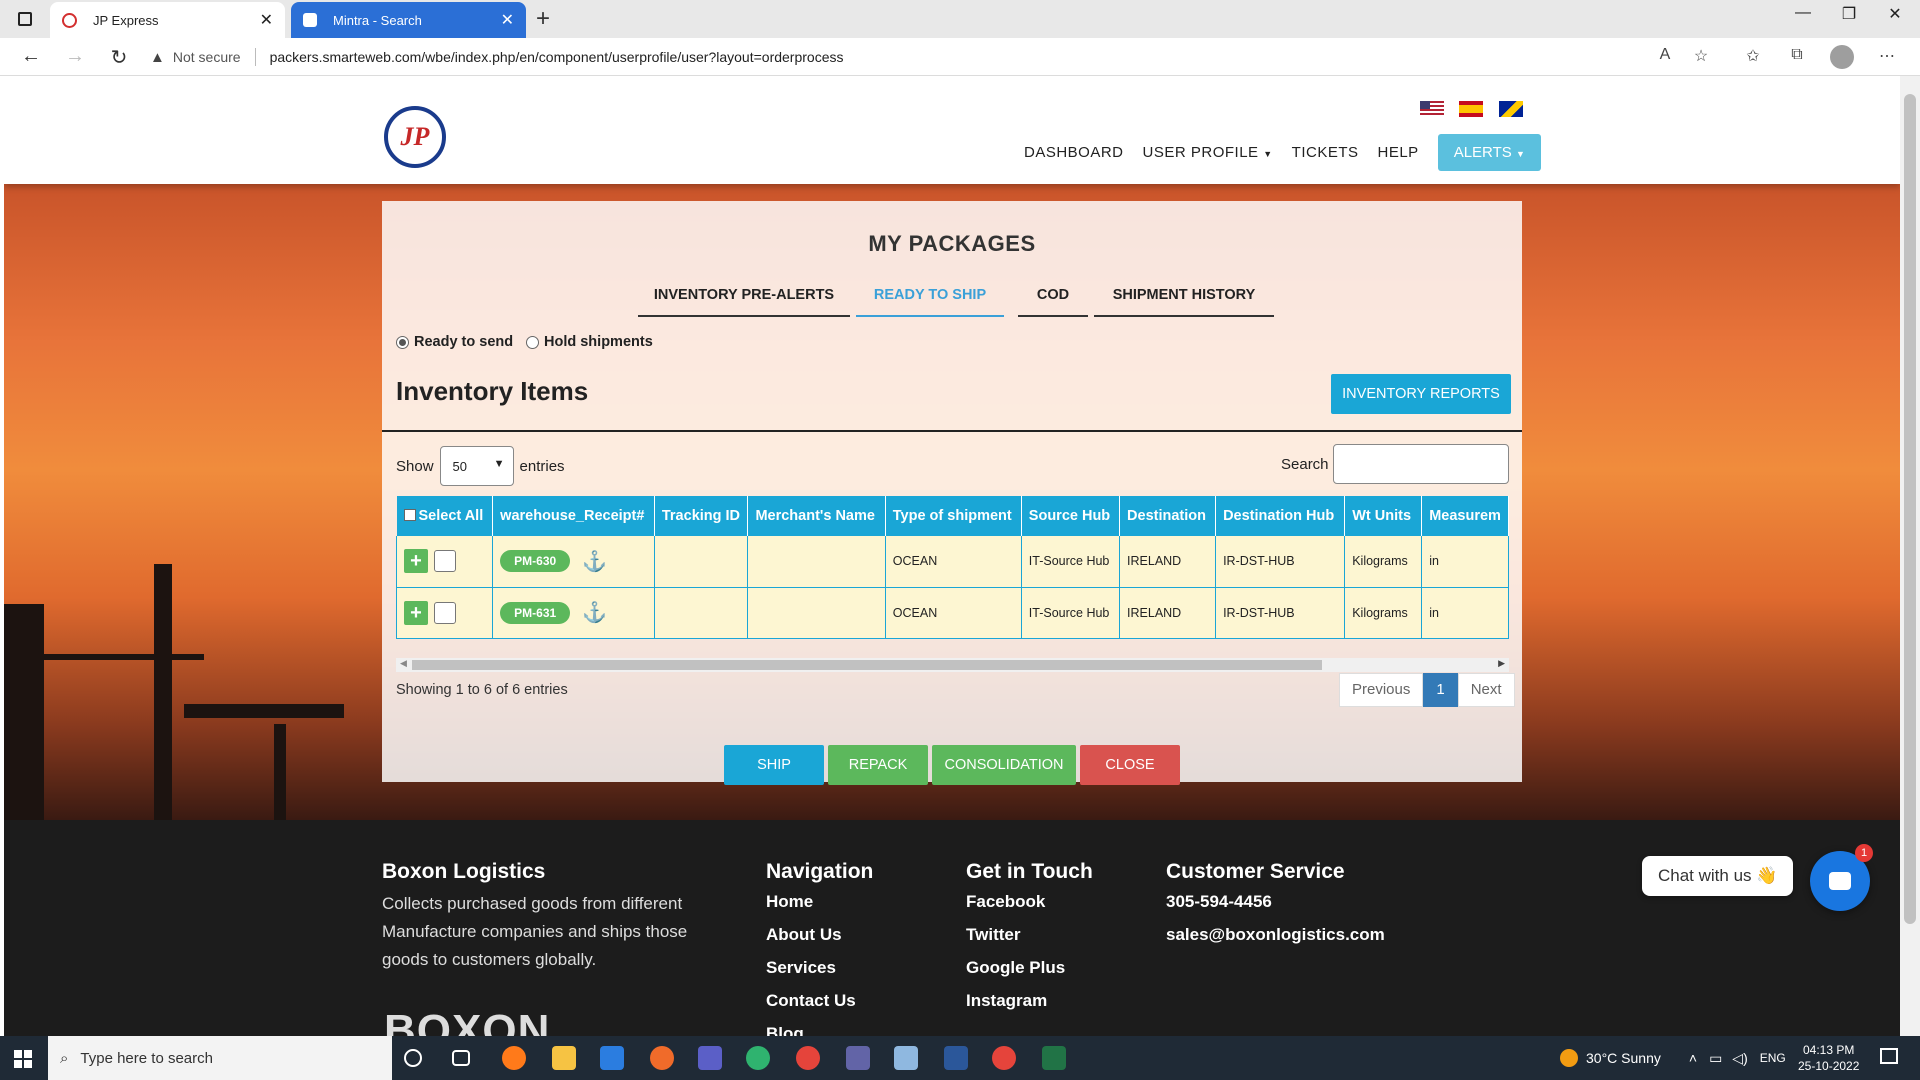 Image resolution: width=1920 pixels, height=1080 pixels. What do you see at coordinates (1280, 516) in the screenshot?
I see `column-header: Destination Hub` at bounding box center [1280, 516].